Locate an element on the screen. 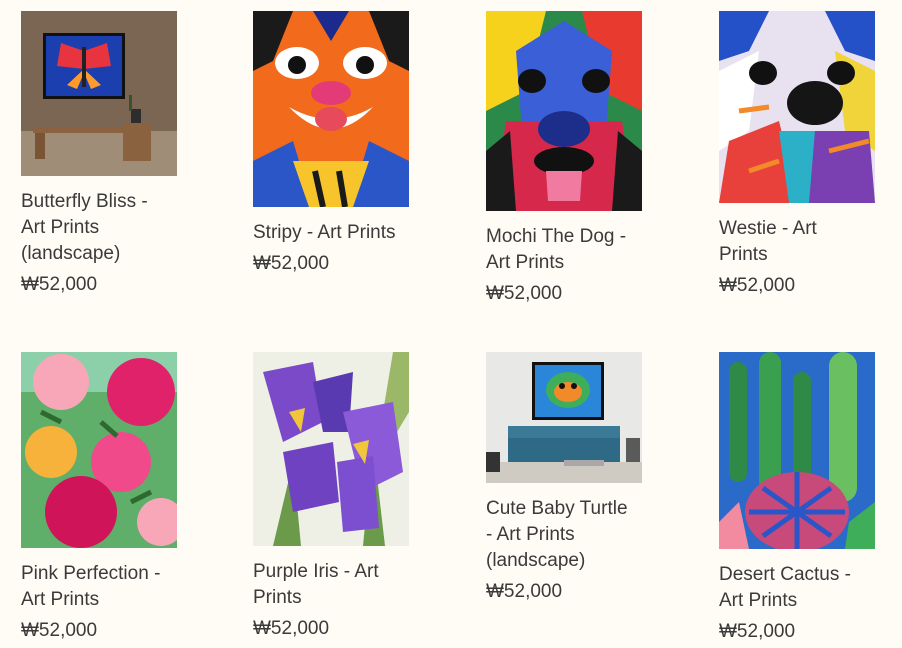  cactus-painting-image is located at coordinates (797, 450).